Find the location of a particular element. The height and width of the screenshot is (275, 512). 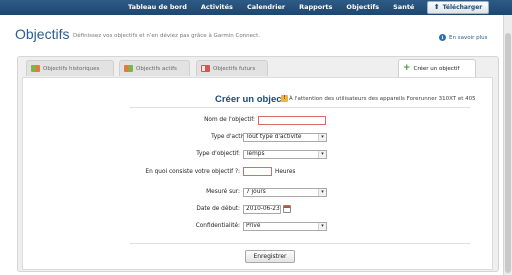

tab-create-goal: + Créer un objectif is located at coordinates (437, 68).